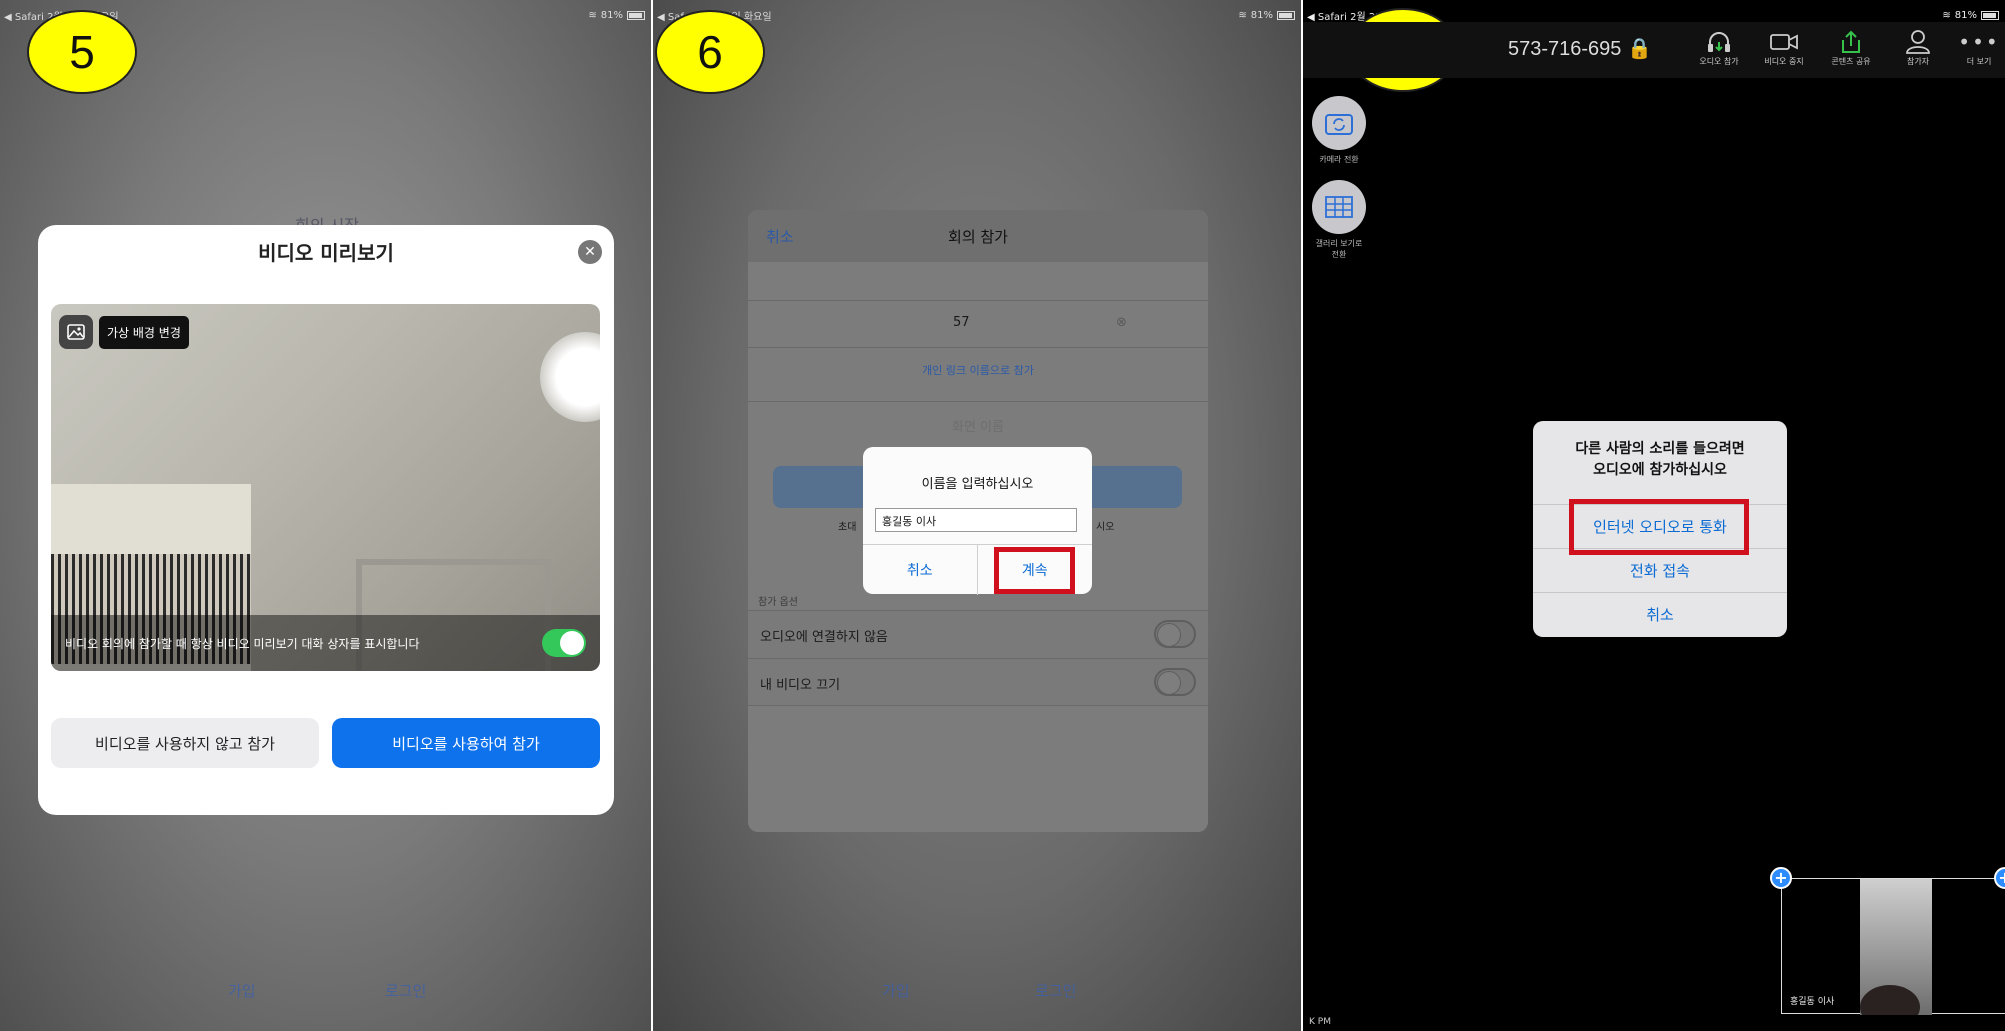  I want to click on personal-link-row: 개인 링크 이름으로 참가, so click(978, 370).